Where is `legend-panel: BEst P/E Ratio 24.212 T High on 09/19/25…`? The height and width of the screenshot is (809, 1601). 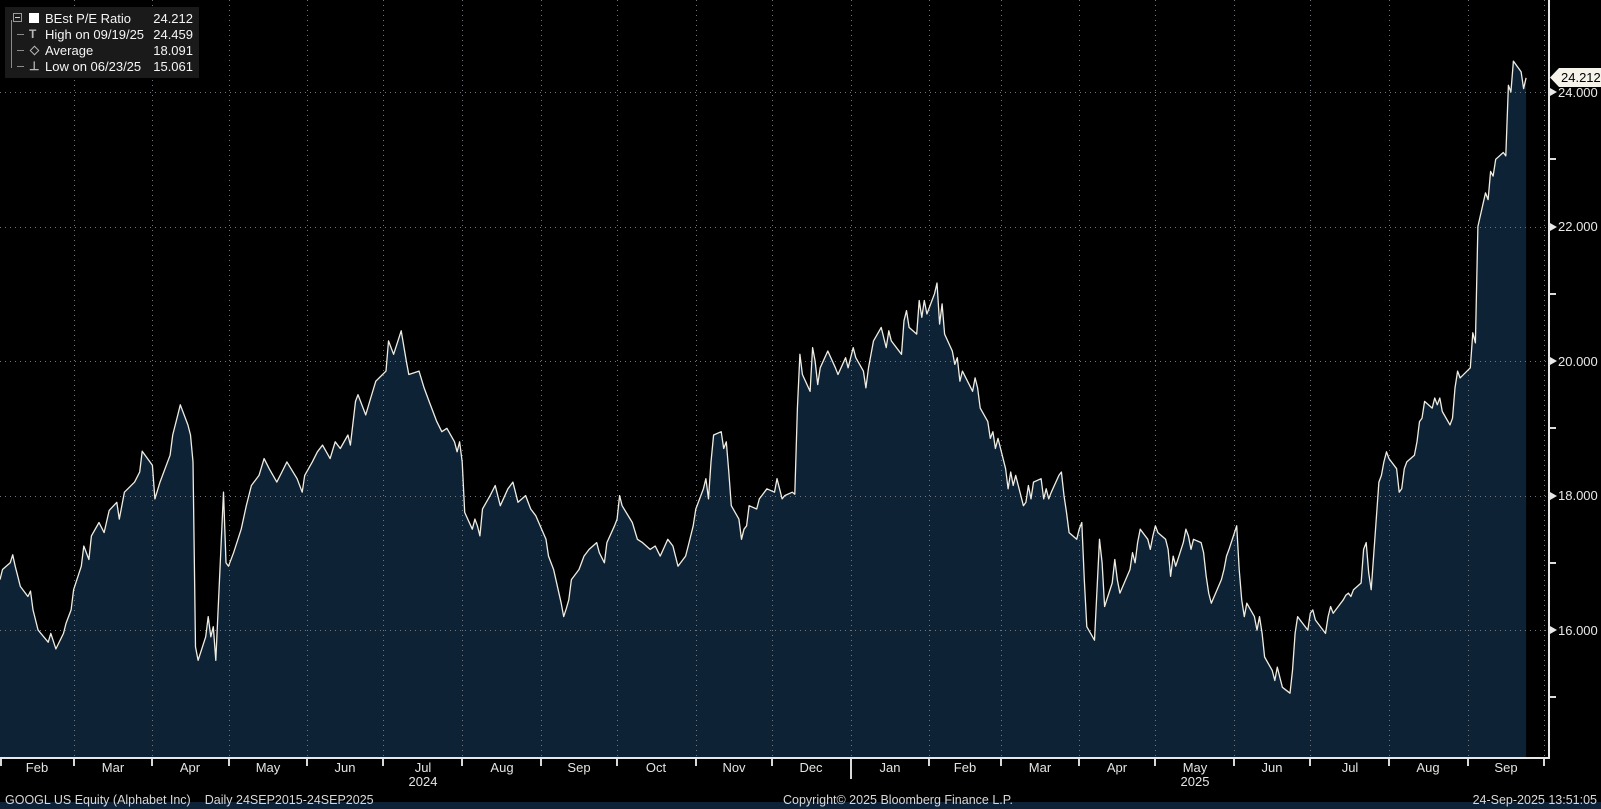
legend-panel: BEst P/E Ratio 24.212 T High on 09/19/25… is located at coordinates (102, 42).